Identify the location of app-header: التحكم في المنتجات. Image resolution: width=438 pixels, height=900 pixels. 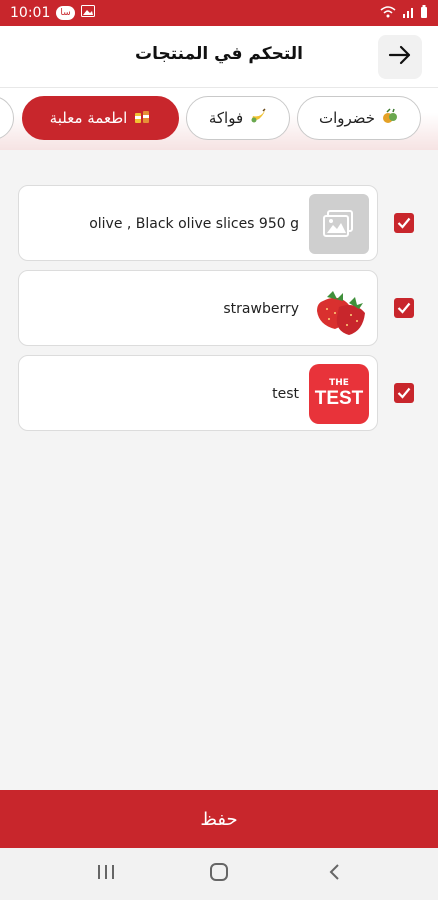
(219, 57).